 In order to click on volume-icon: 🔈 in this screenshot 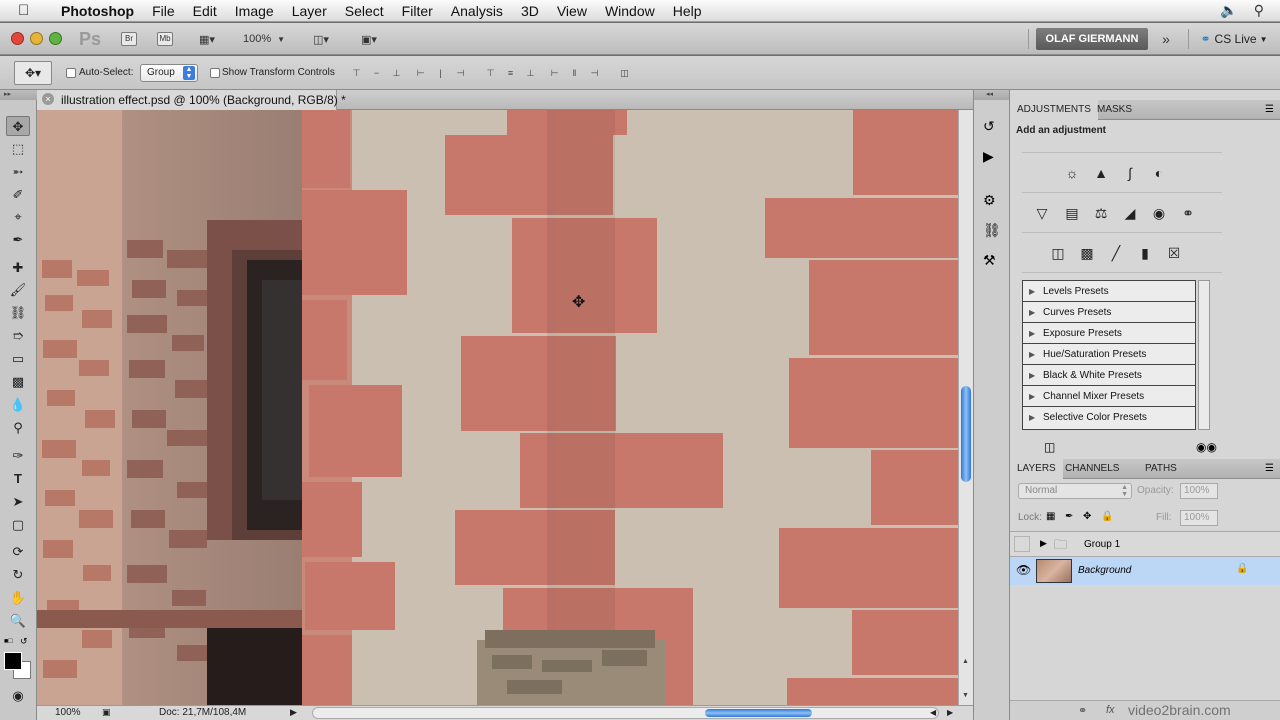, I will do `click(1228, 10)`.